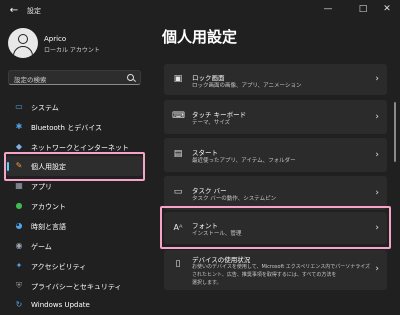 Image resolution: width=400 pixels, height=315 pixels. I want to click on sidebar-item-label: 個人用設定, so click(48, 167).